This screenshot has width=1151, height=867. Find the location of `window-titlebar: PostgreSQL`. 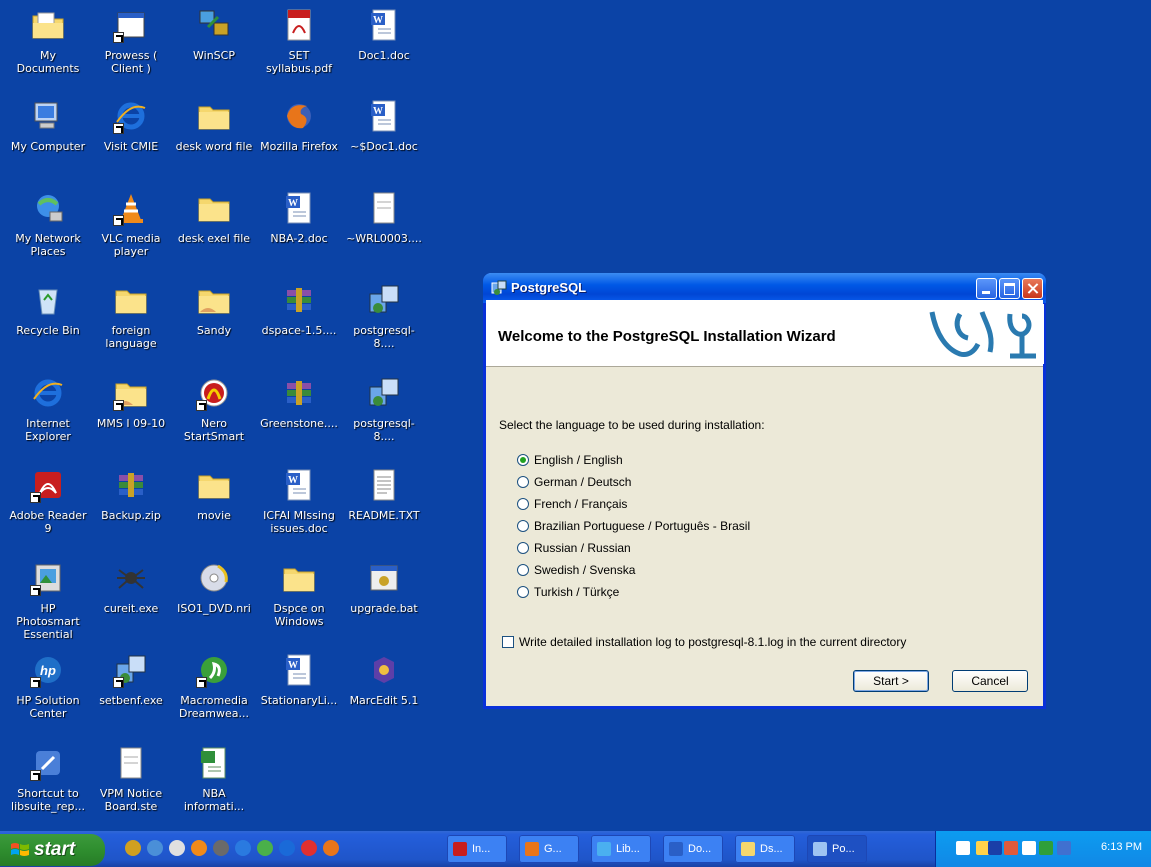

window-titlebar: PostgreSQL is located at coordinates (764, 288).